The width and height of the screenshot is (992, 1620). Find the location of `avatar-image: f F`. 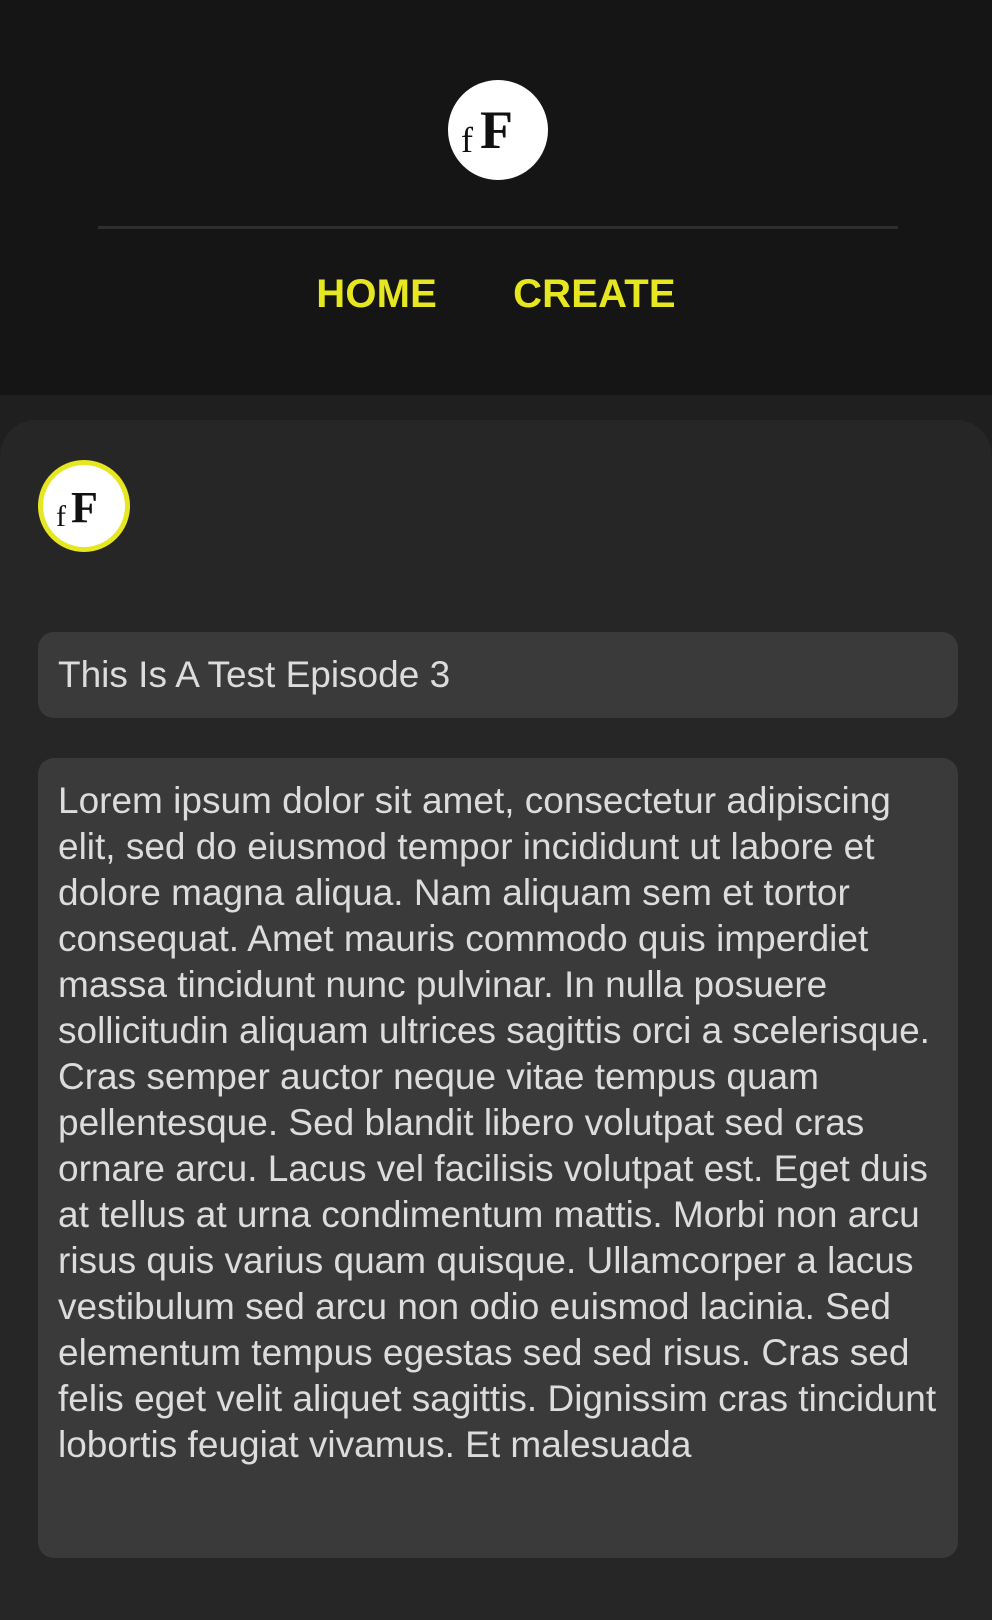

avatar-image: f F is located at coordinates (84, 506).